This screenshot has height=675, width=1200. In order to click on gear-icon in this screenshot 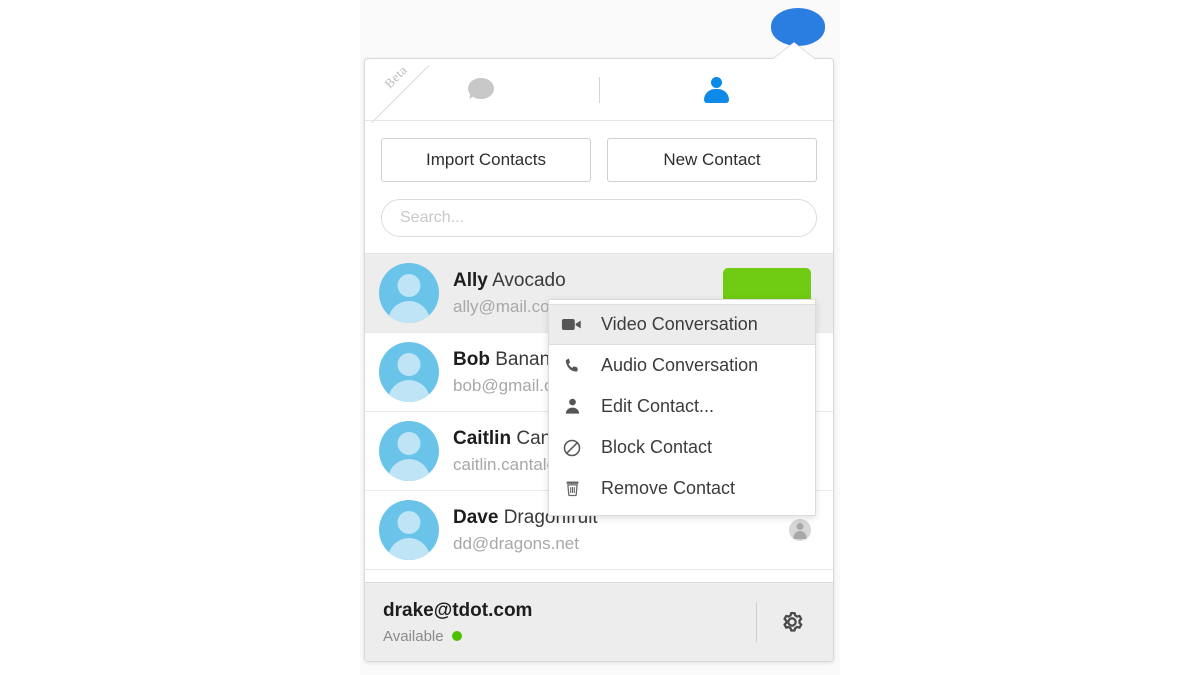, I will do `click(792, 622)`.